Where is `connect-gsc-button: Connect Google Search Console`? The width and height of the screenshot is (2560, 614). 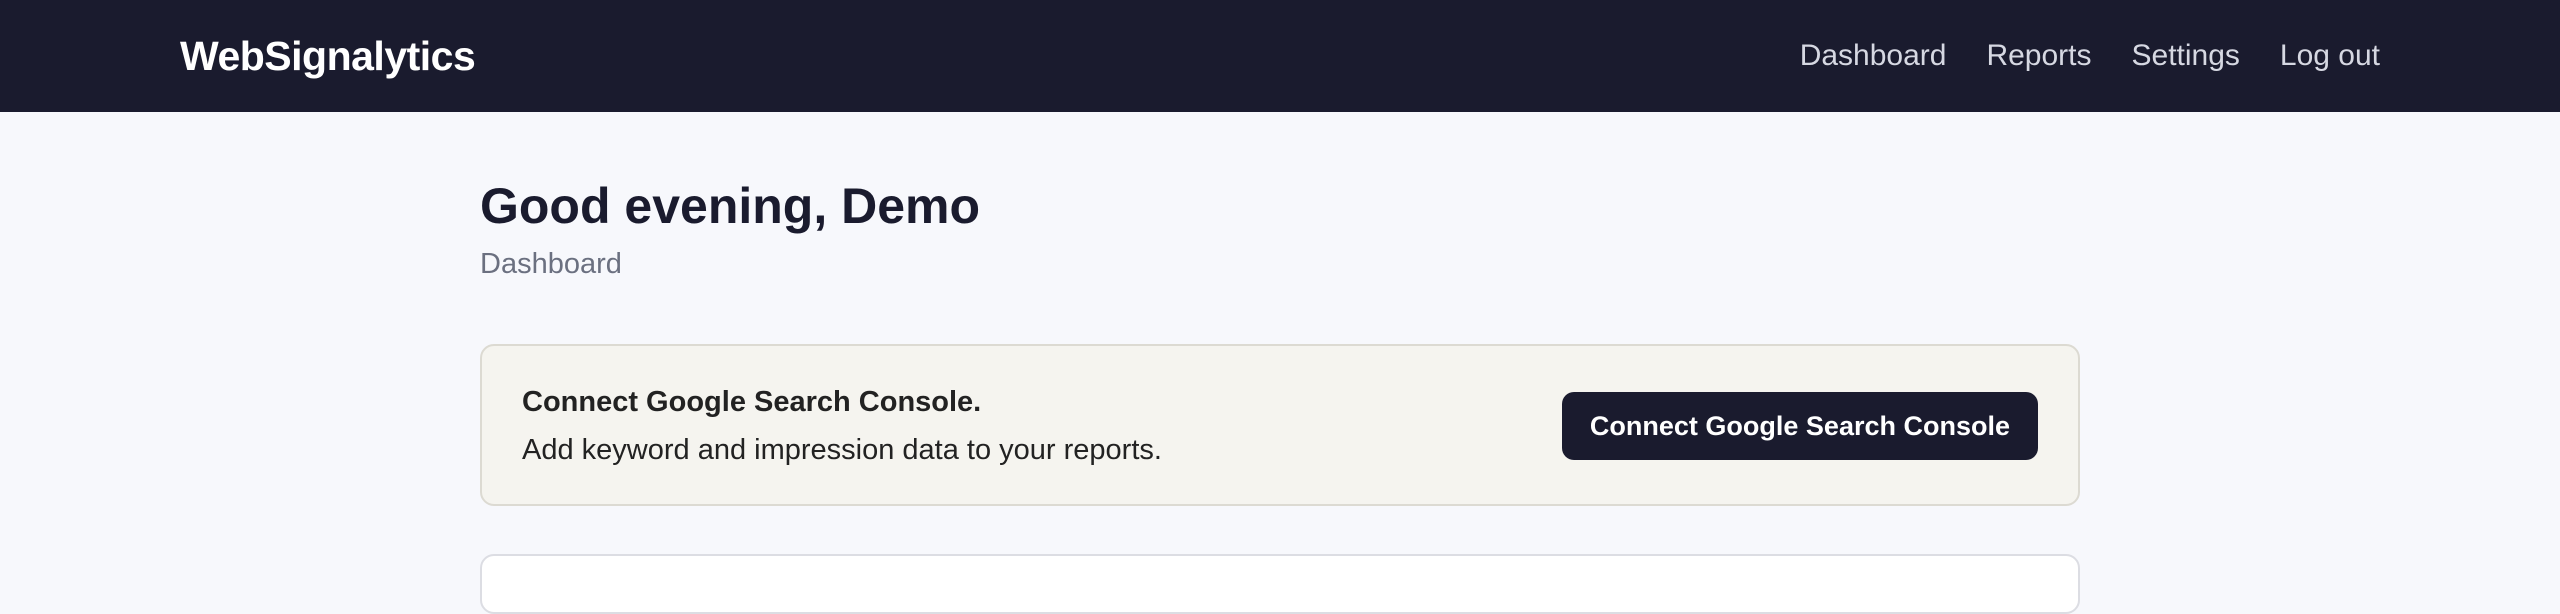
connect-gsc-button: Connect Google Search Console is located at coordinates (1799, 426).